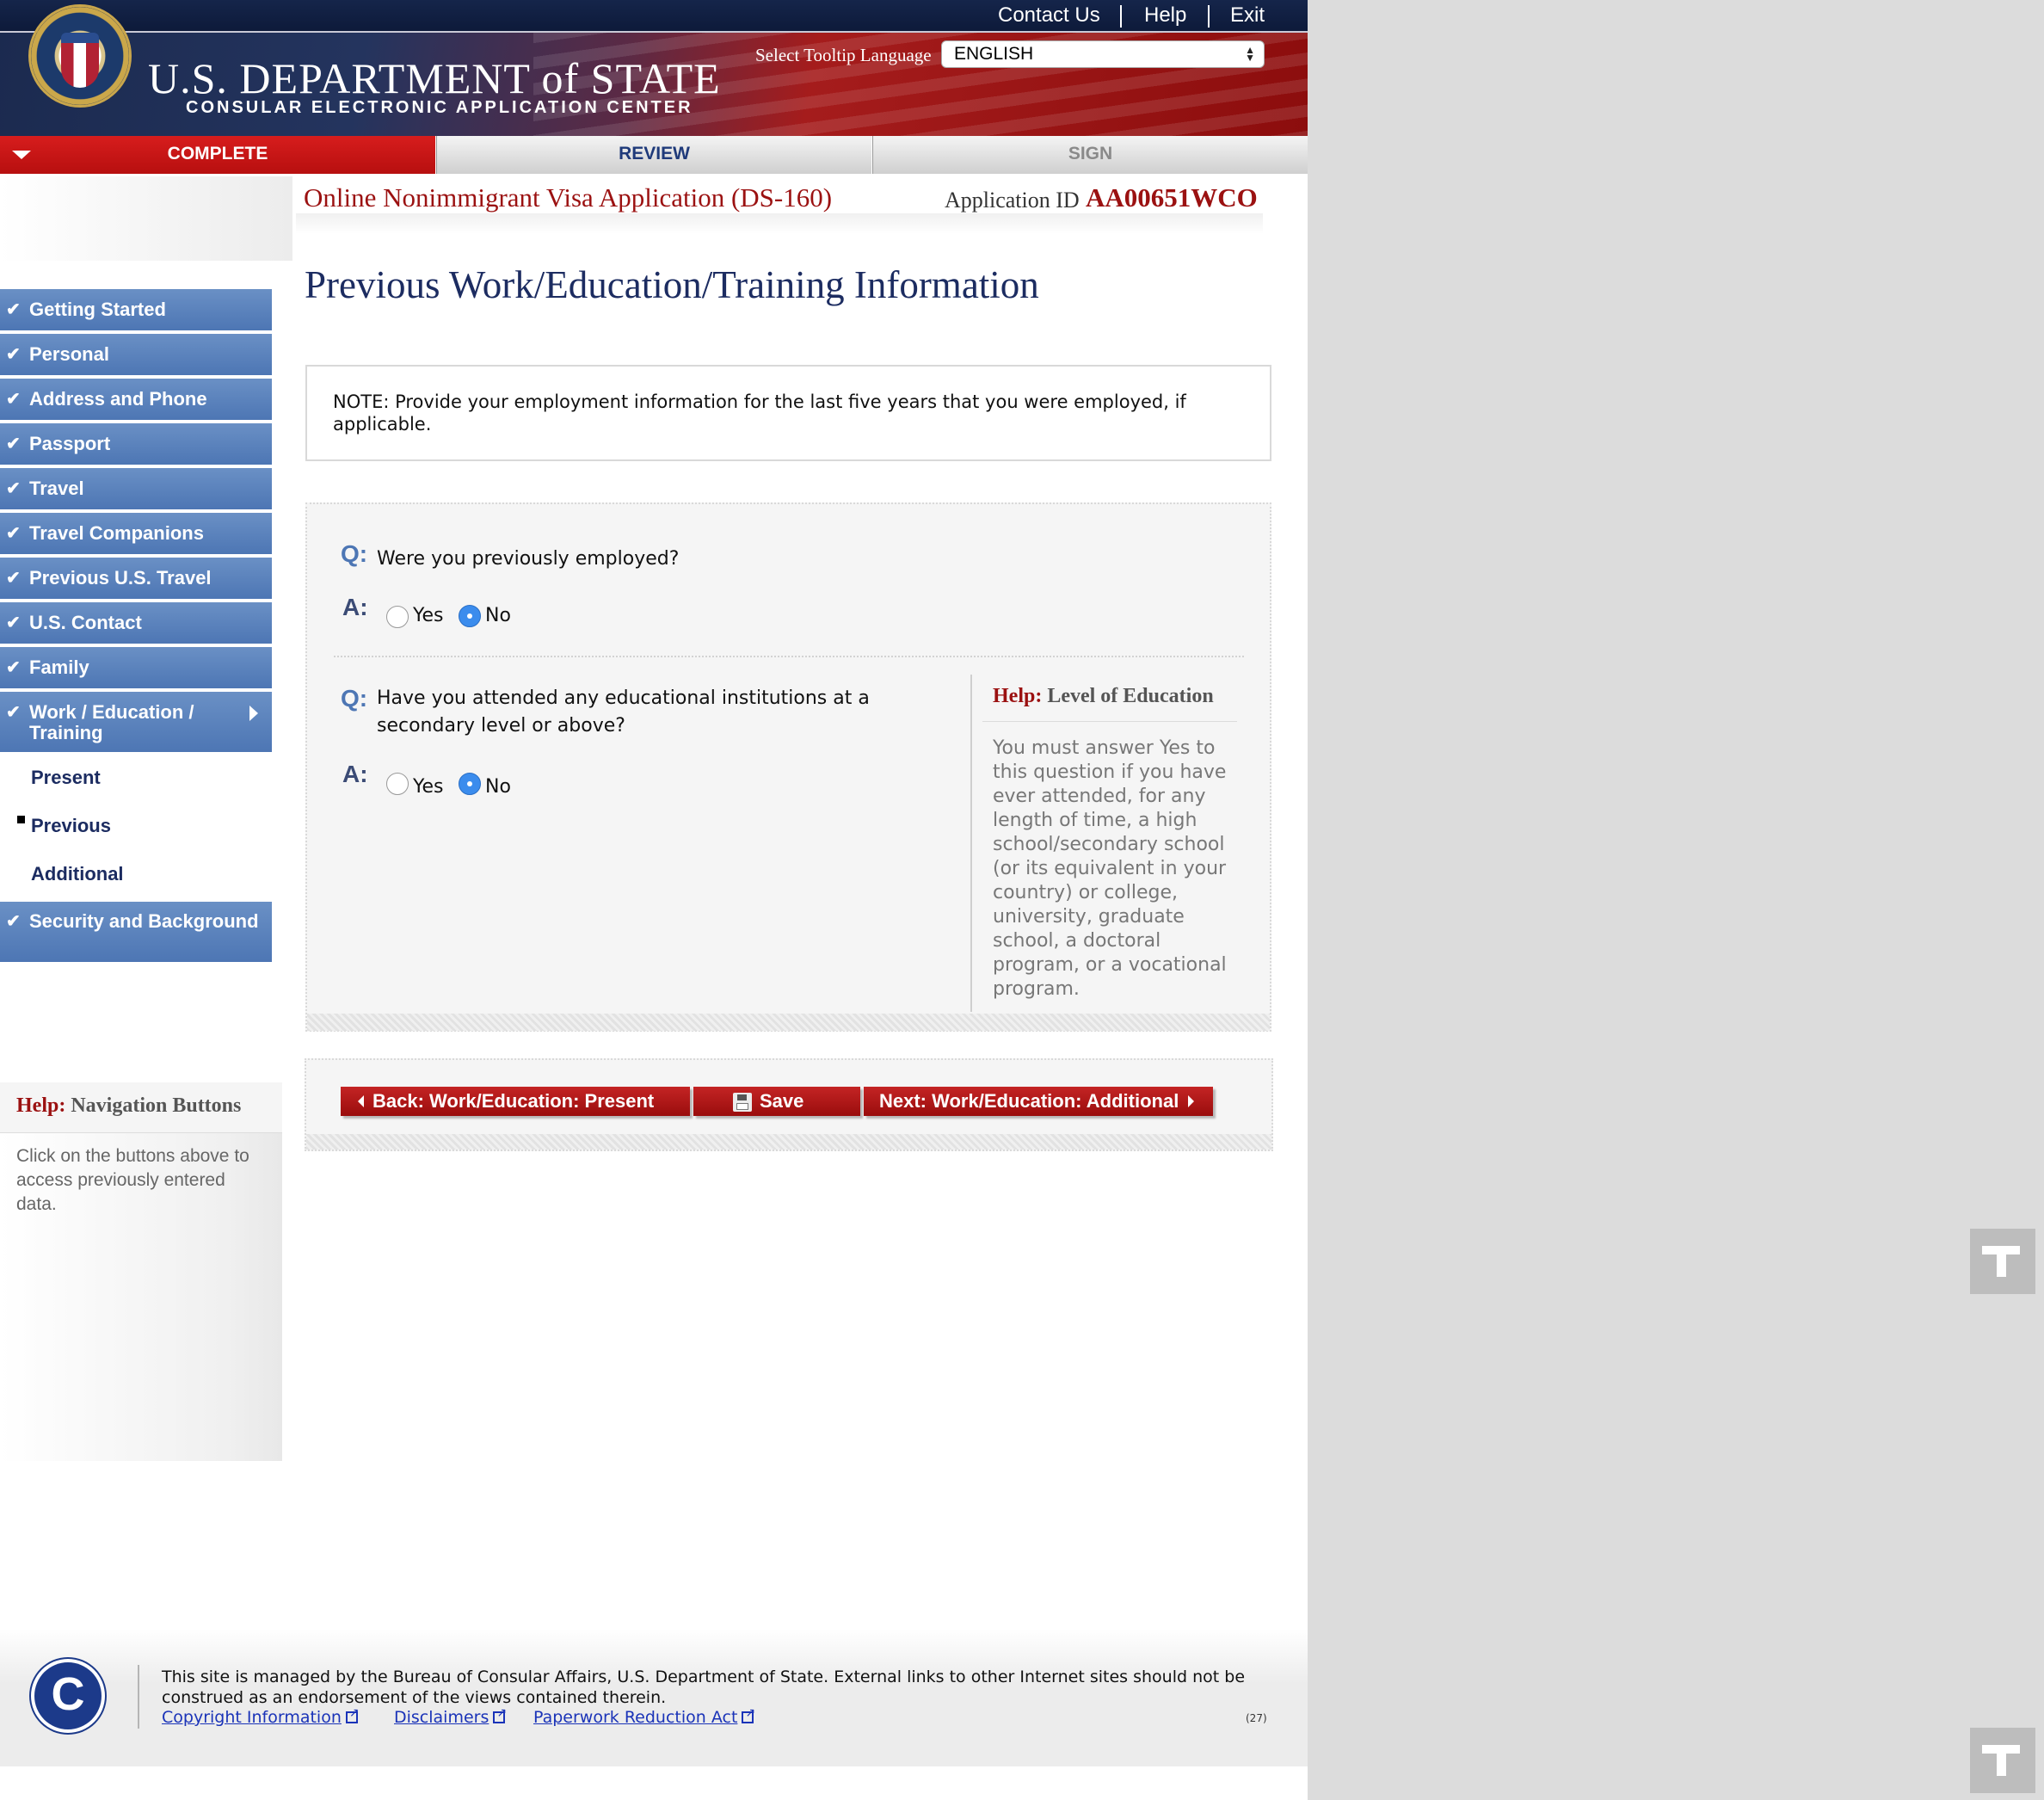 The image size is (2044, 1800). Describe the element at coordinates (136, 933) in the screenshot. I see `sidebar-item-security-background: ✔ Security and Background` at that location.